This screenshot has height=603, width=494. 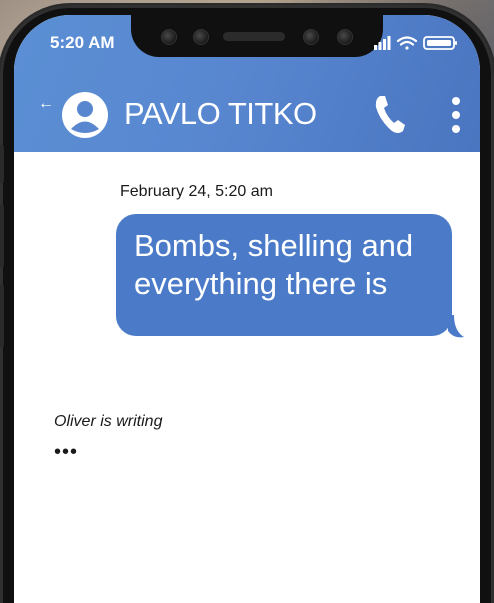 I want to click on message-text: Bombs, shelling and everything there is, so click(x=274, y=264).